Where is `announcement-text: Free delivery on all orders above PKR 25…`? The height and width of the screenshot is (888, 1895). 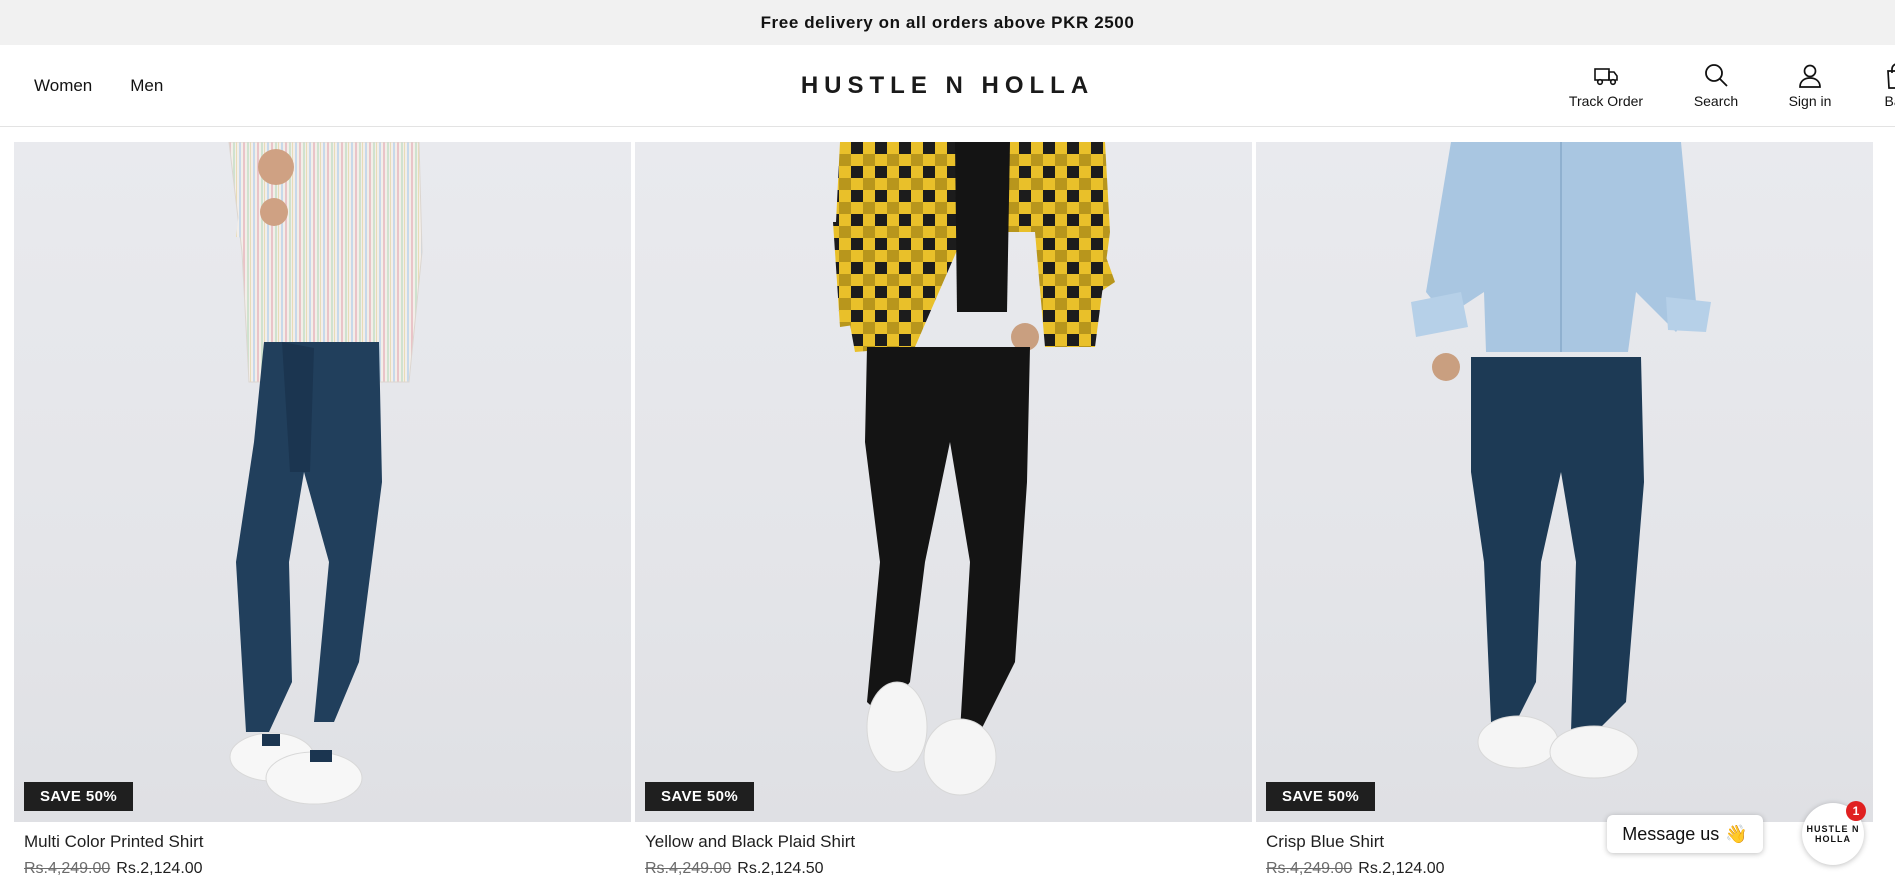 announcement-text: Free delivery on all orders above PKR 25… is located at coordinates (947, 22).